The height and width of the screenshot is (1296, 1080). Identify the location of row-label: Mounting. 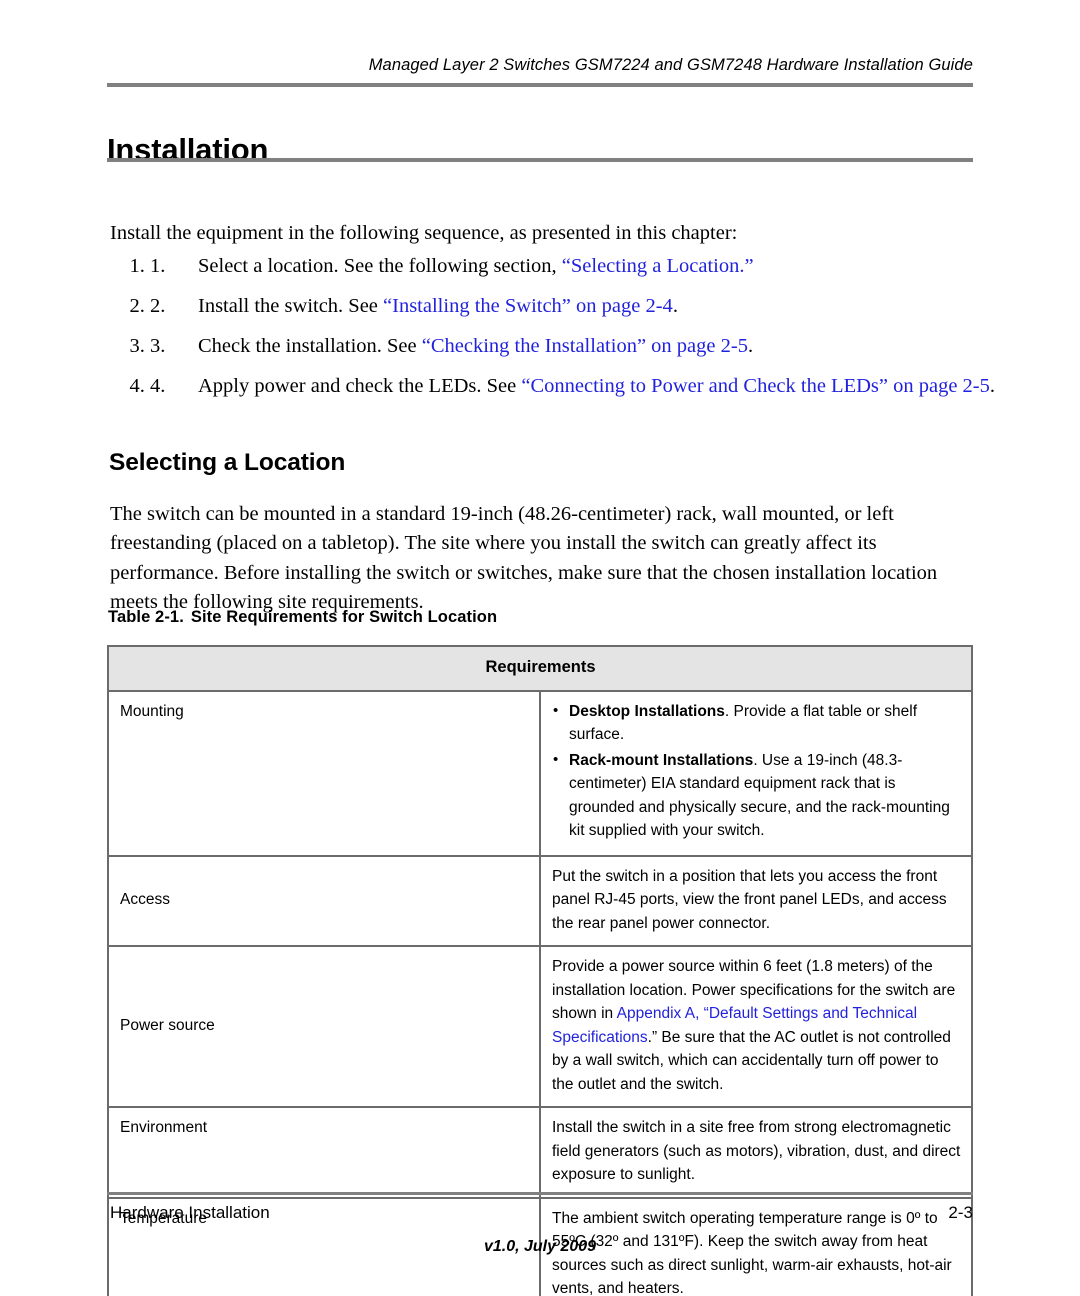
(324, 773).